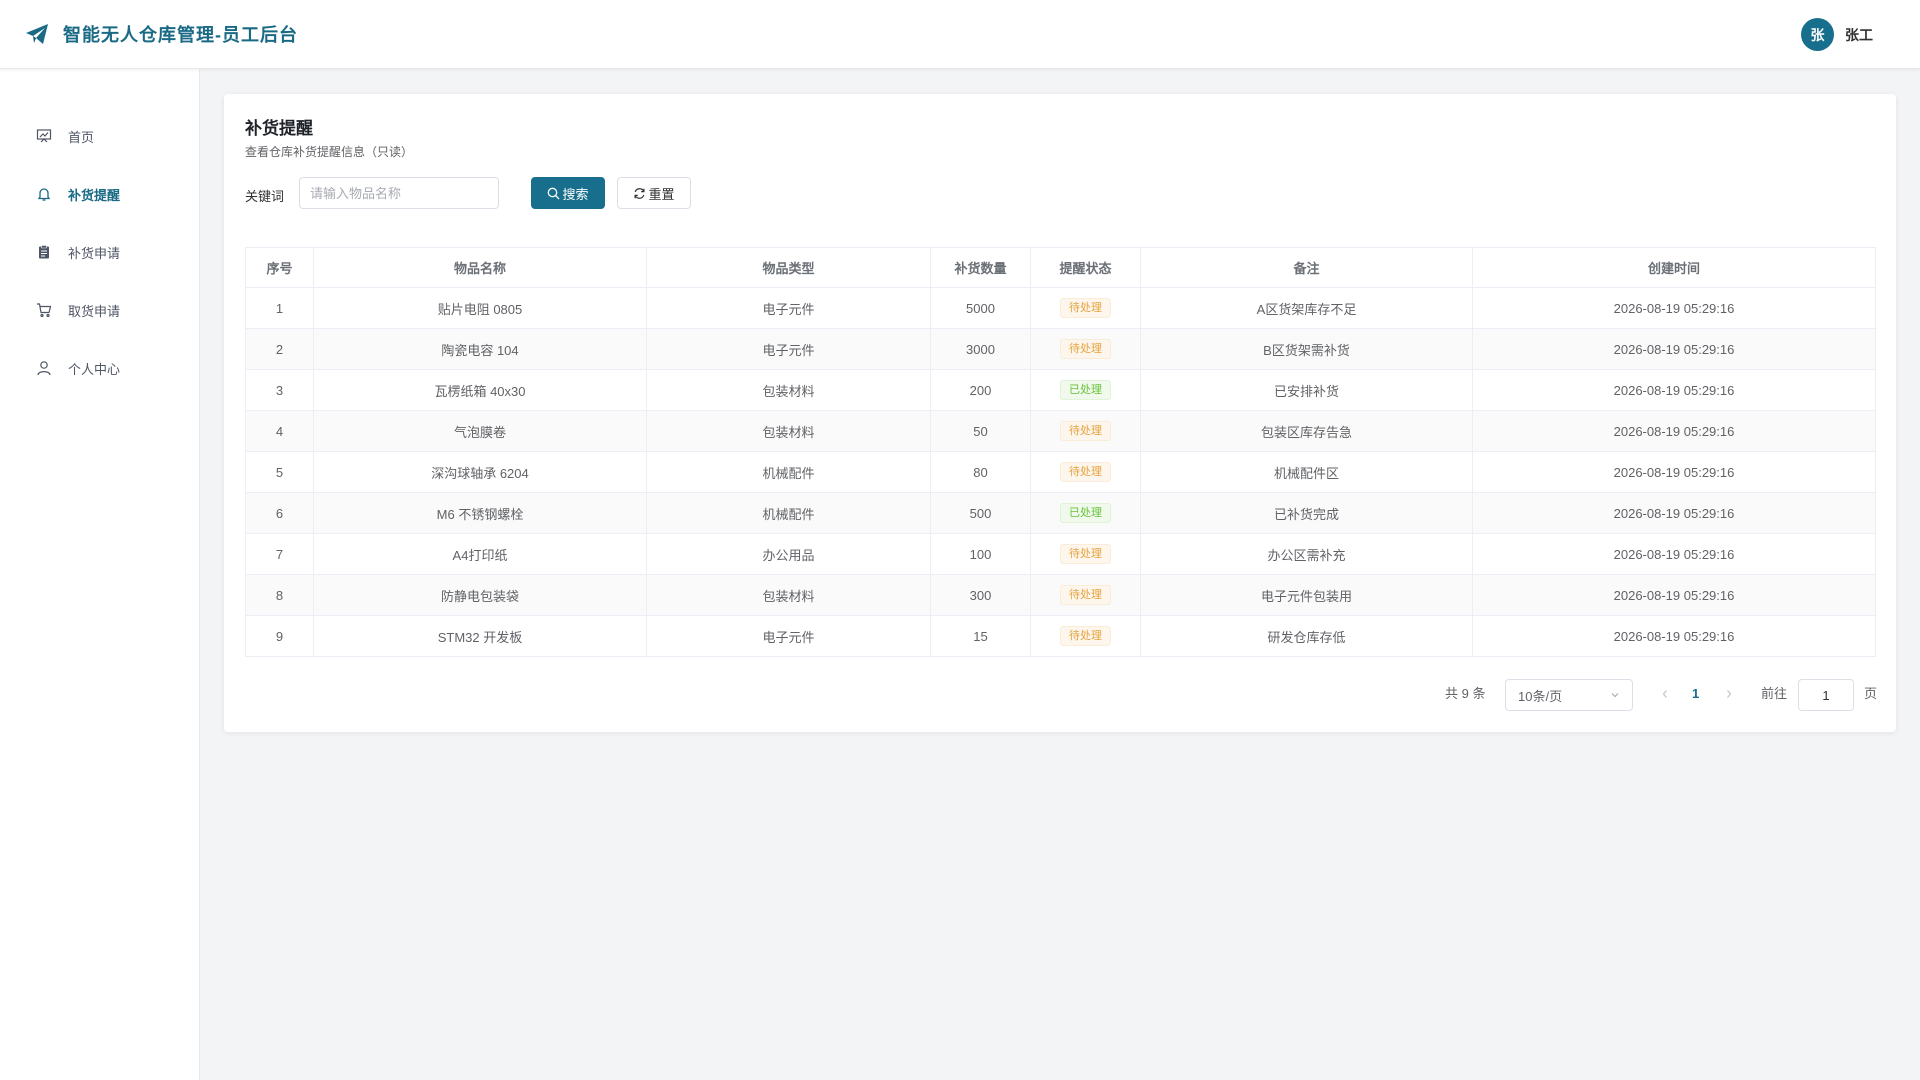 The image size is (1920, 1080). What do you see at coordinates (980, 349) in the screenshot?
I see `cell-qty: 3000` at bounding box center [980, 349].